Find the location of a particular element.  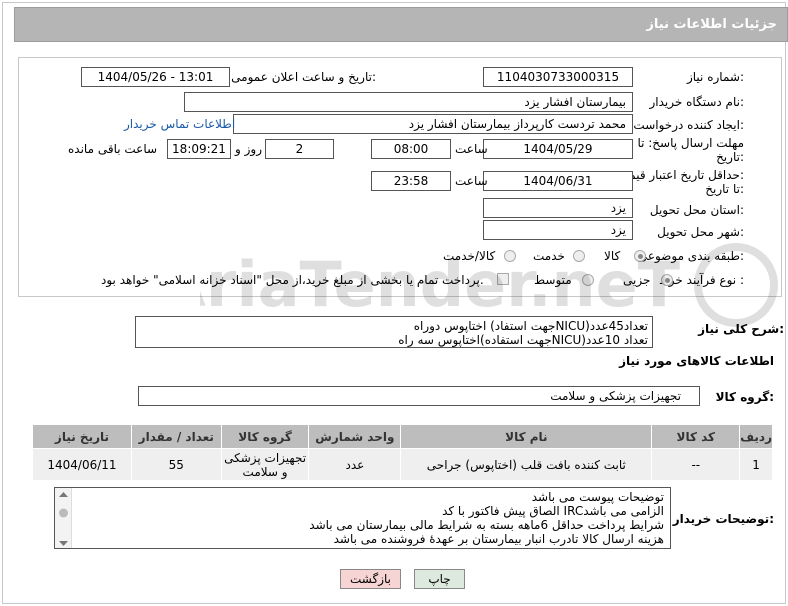

notes-scrollbar is located at coordinates (63, 518).